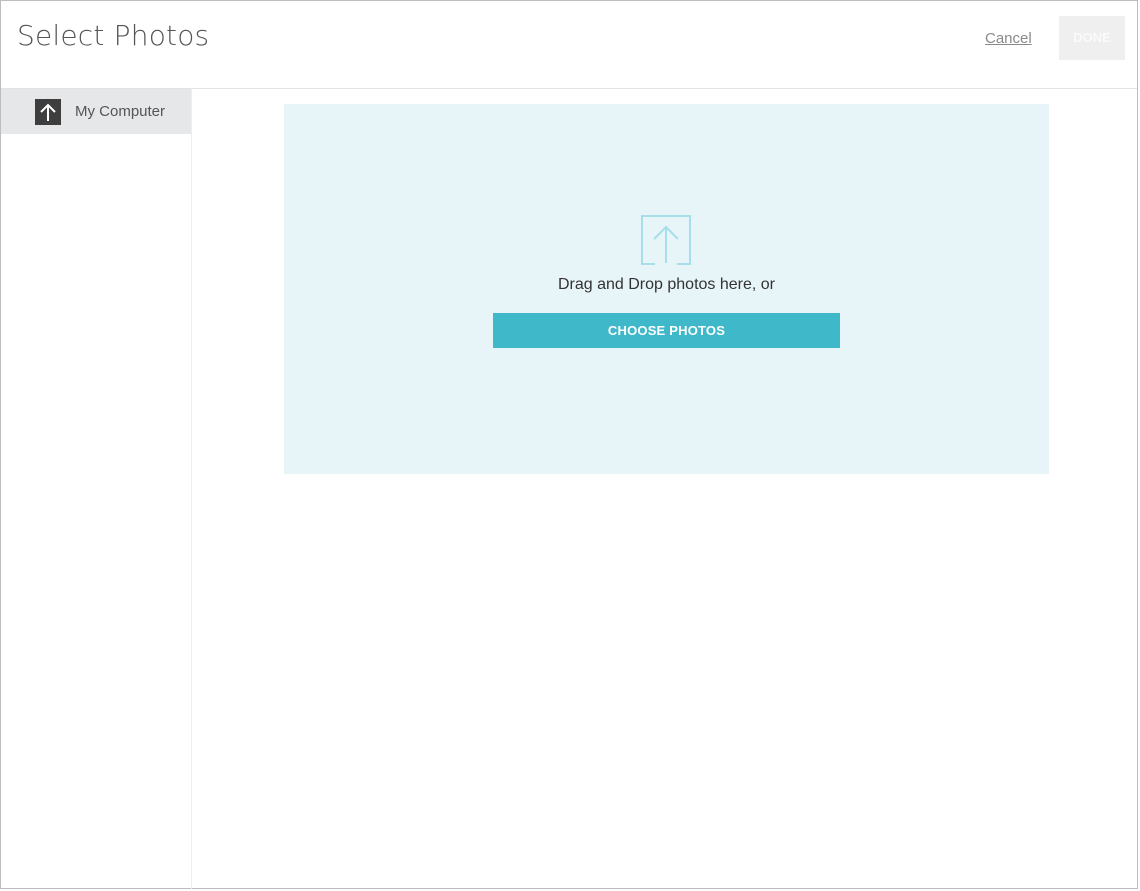 The image size is (1140, 891). What do you see at coordinates (1008, 38) in the screenshot?
I see `cancel-link: Cancel` at bounding box center [1008, 38].